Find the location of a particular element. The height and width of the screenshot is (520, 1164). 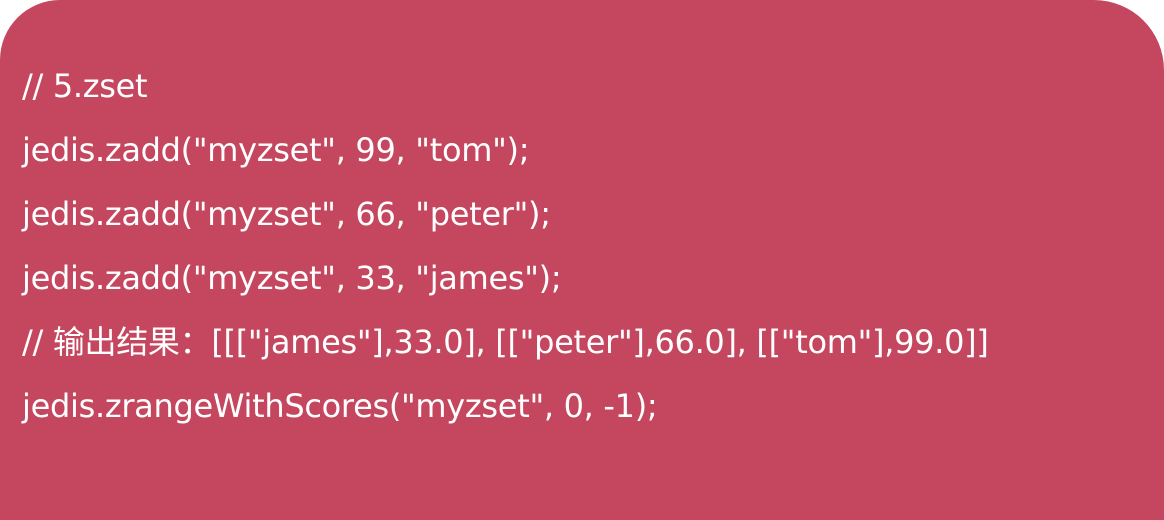

code-line: jedis.zrangeWithScores("myzset", 0, -1); is located at coordinates (340, 406).